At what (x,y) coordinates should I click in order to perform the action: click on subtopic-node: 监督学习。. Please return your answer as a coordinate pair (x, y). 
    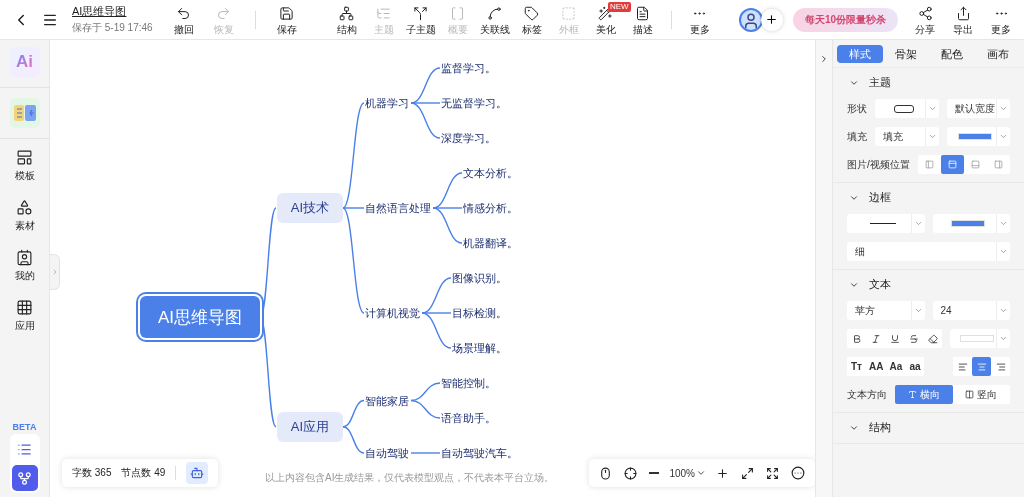
    Looking at the image, I should click on (468, 68).